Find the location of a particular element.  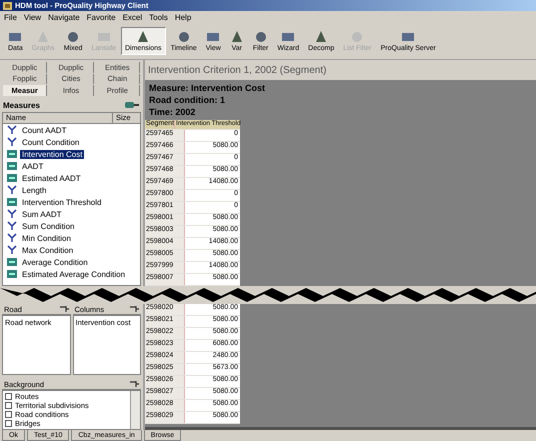

measure-item: Estimated Average Condition is located at coordinates (74, 274).